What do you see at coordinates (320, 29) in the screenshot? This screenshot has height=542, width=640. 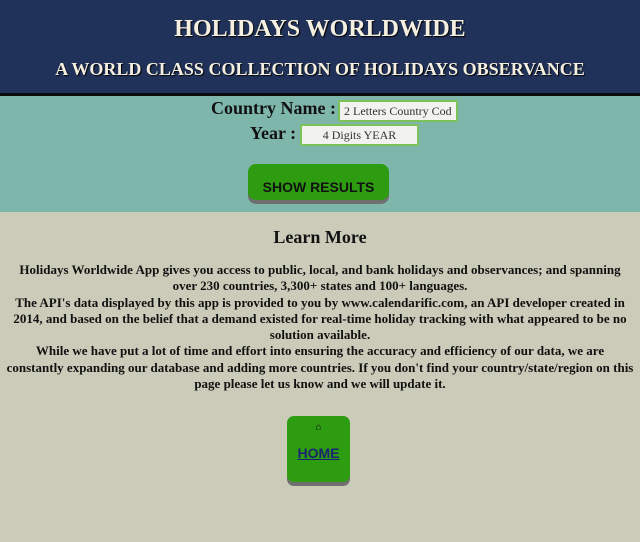 I see `site-title: HOLIDAYS WORLDWIDE` at bounding box center [320, 29].